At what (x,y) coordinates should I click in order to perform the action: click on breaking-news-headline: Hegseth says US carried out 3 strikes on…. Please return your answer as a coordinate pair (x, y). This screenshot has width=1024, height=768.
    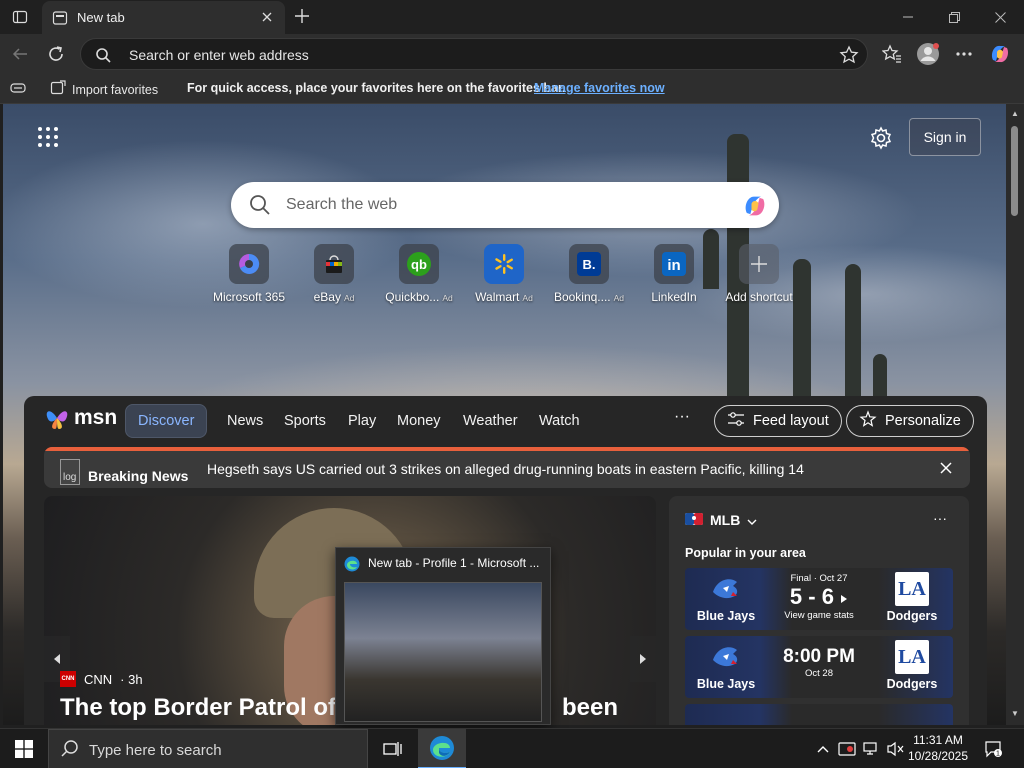
    Looking at the image, I should click on (505, 469).